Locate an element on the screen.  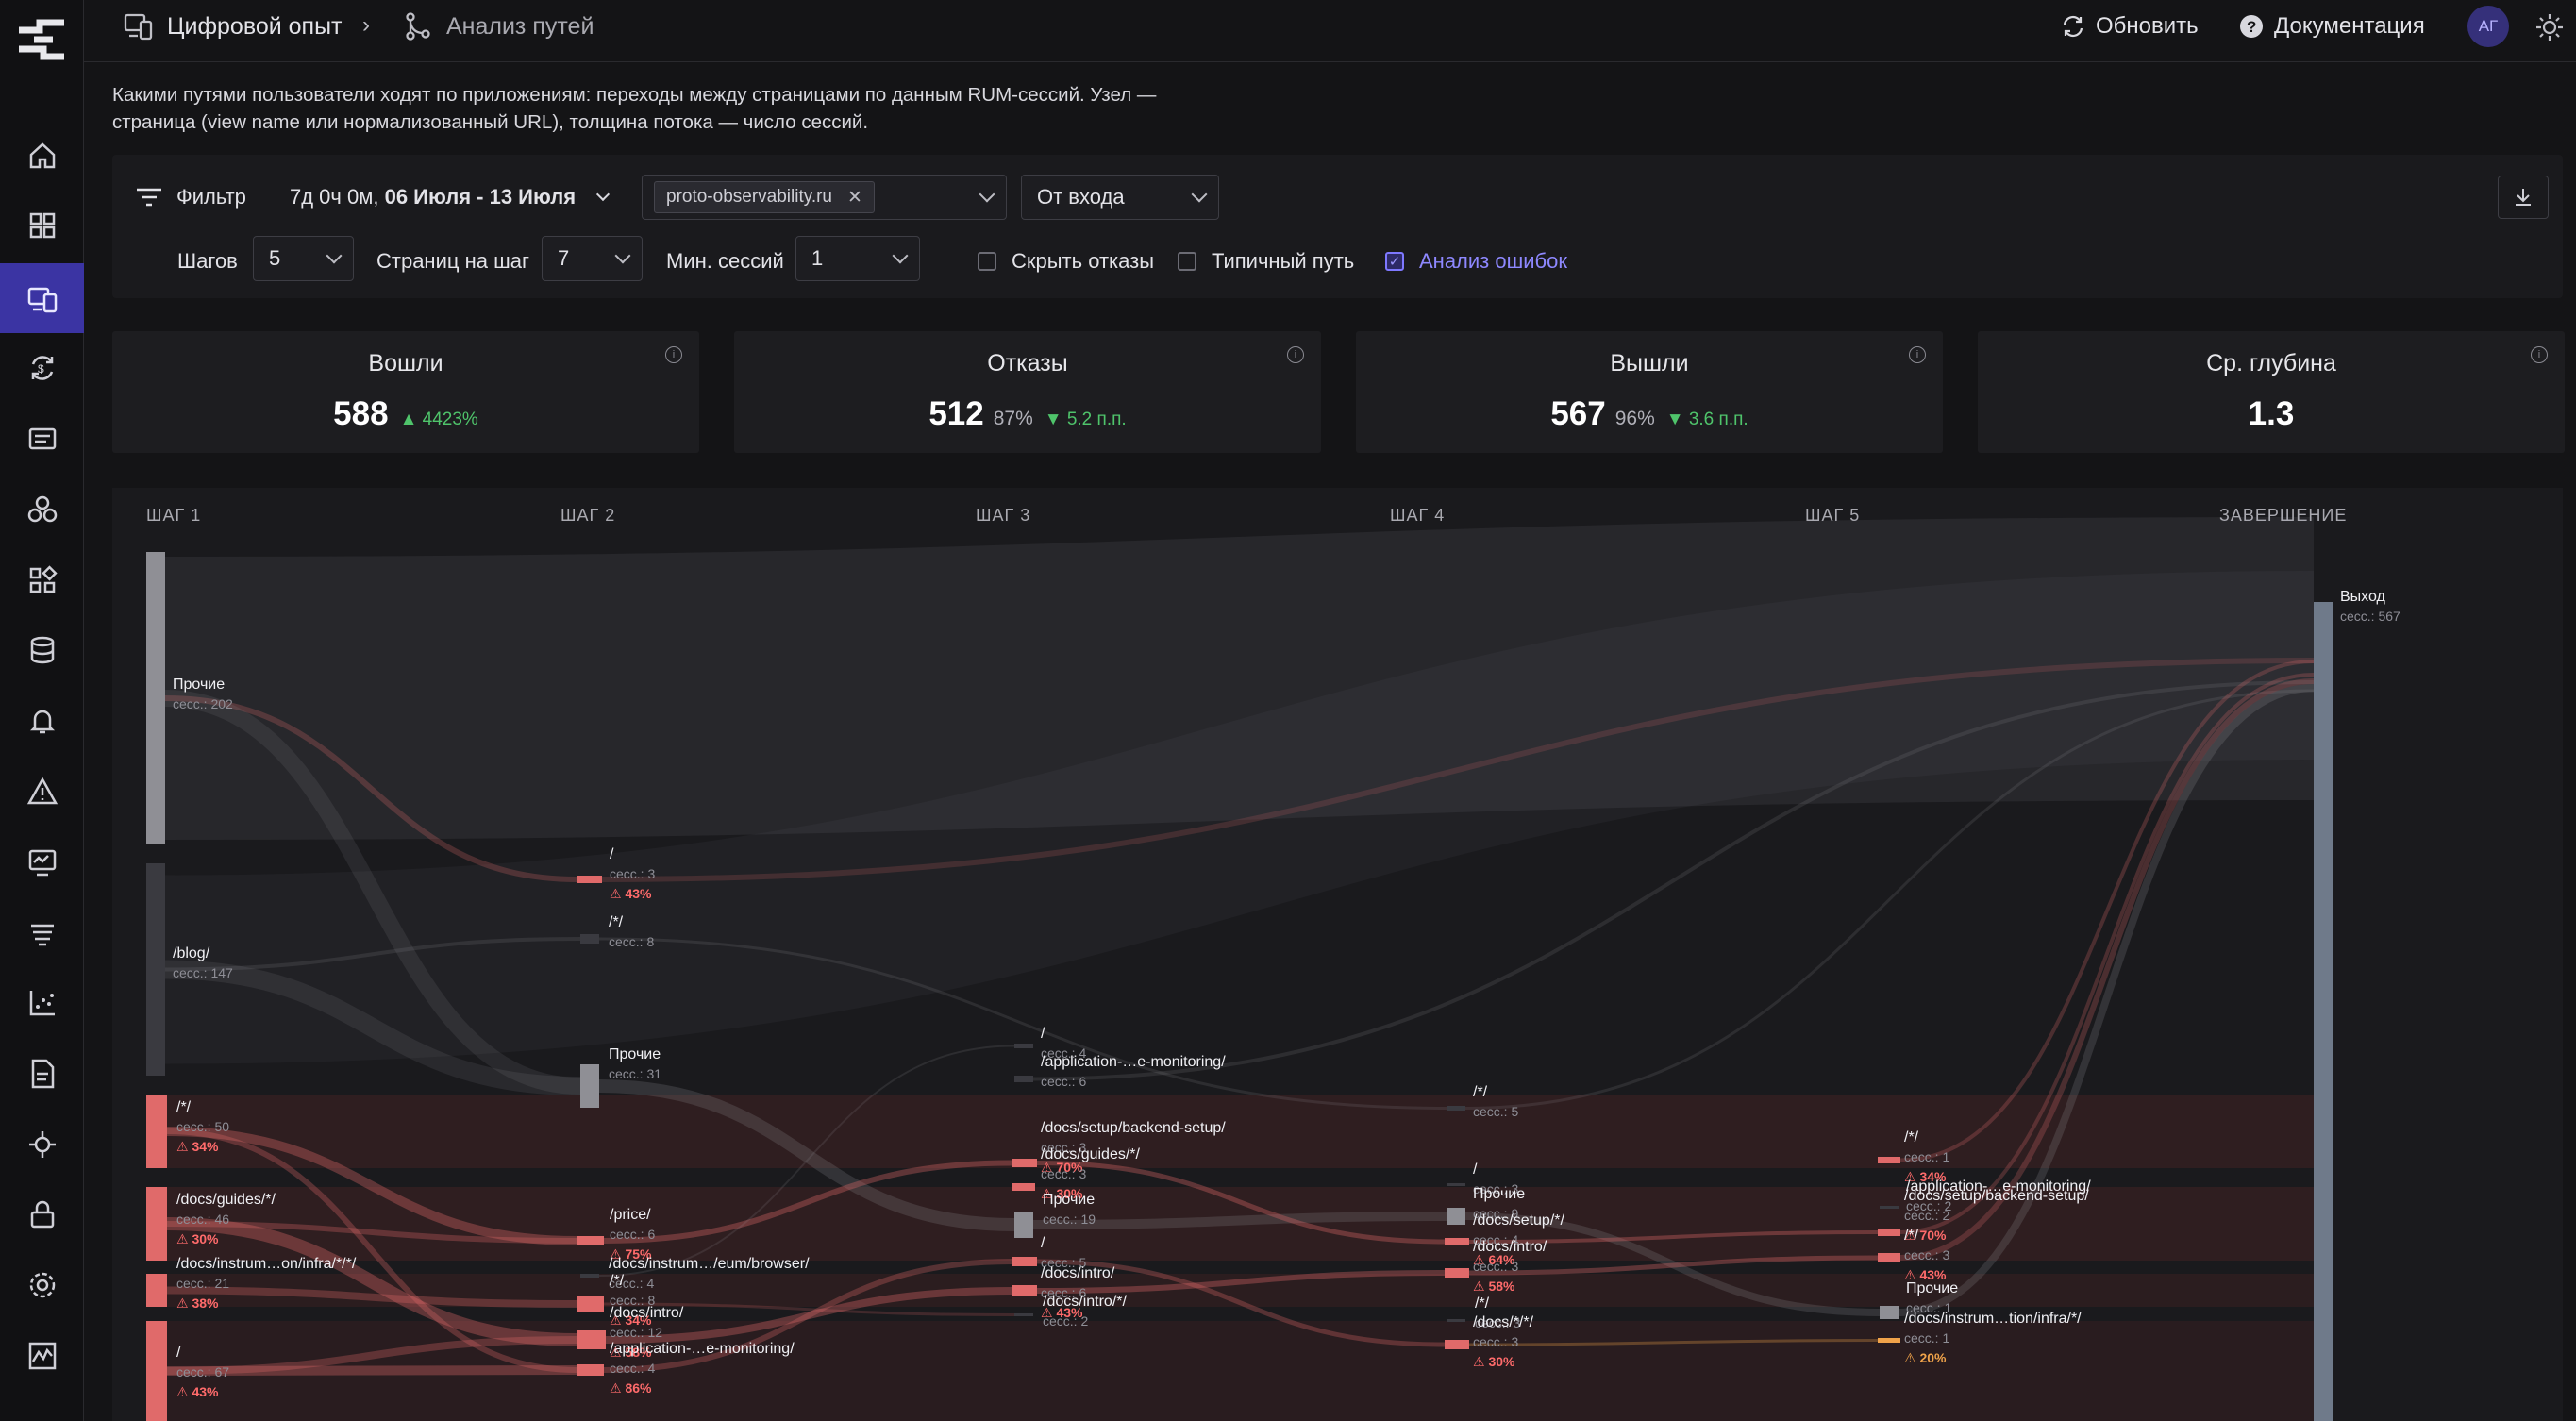
breadcrumb-digital-experience: Цифровой опыт is located at coordinates (232, 26).